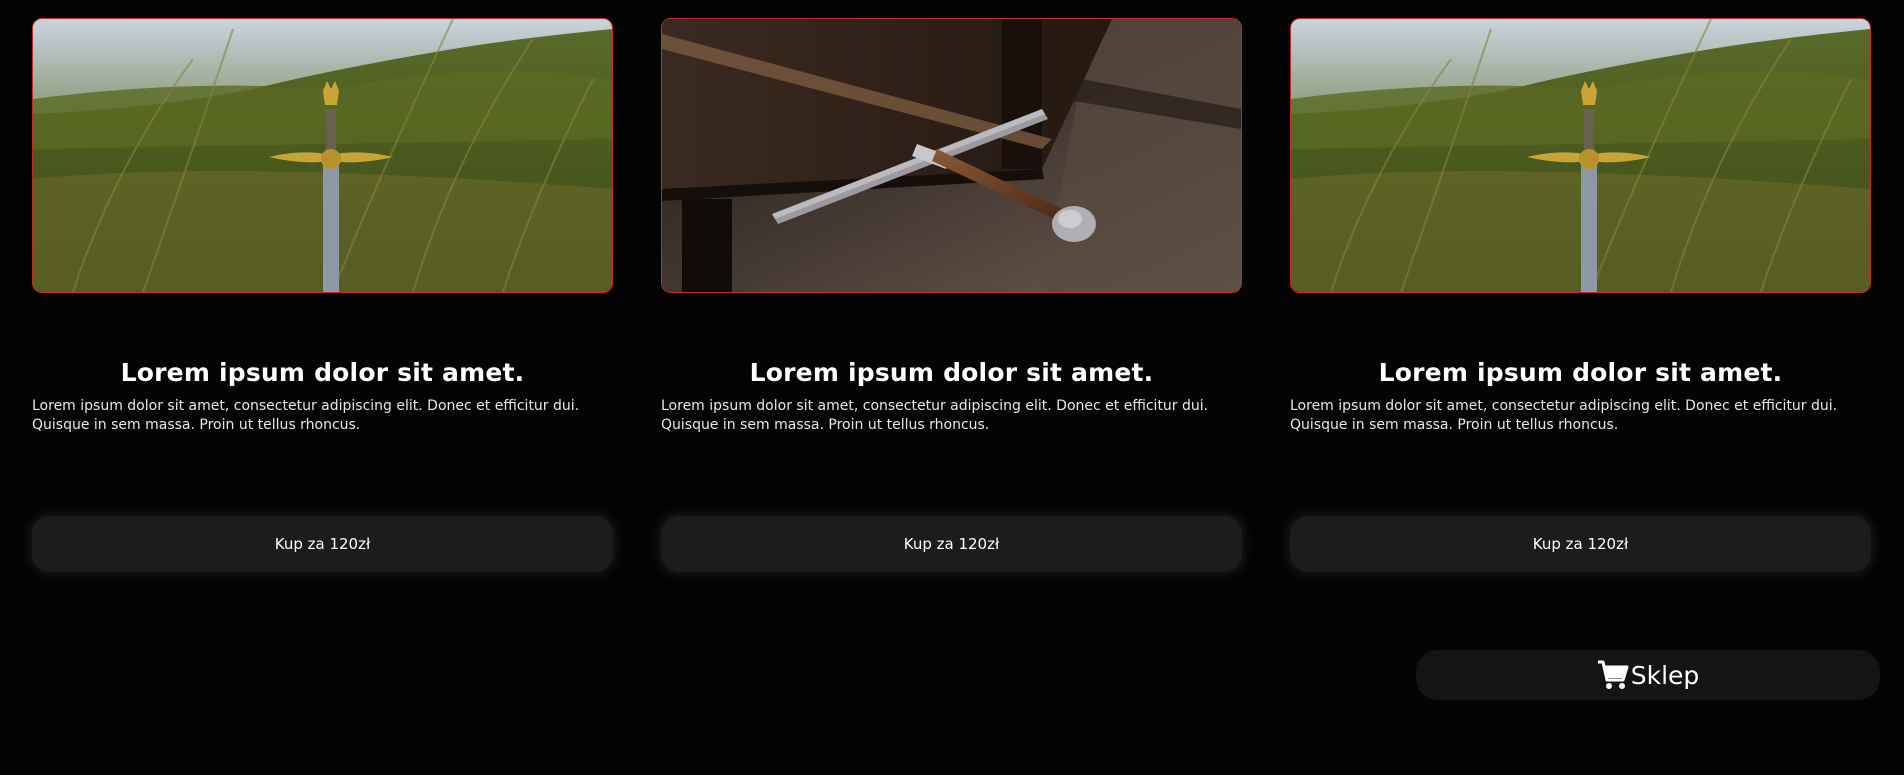 The width and height of the screenshot is (1904, 775). I want to click on shop-label: Sklep, so click(1665, 675).